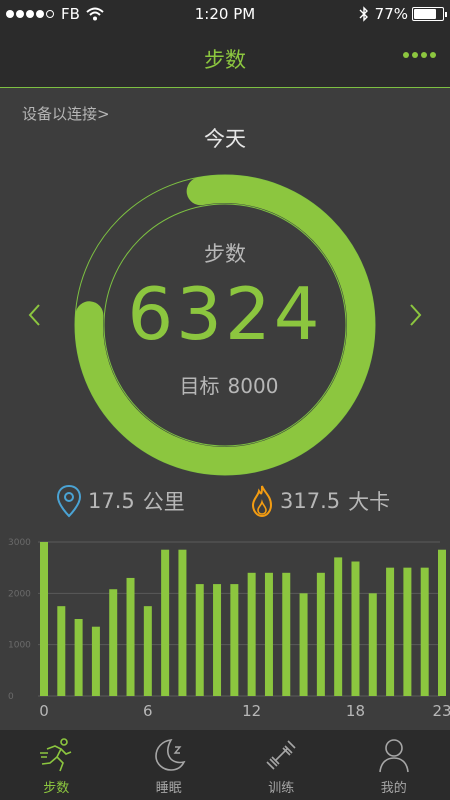 This screenshot has width=450, height=800. What do you see at coordinates (393, 788) in the screenshot?
I see `tab-profile-label: 我的` at bounding box center [393, 788].